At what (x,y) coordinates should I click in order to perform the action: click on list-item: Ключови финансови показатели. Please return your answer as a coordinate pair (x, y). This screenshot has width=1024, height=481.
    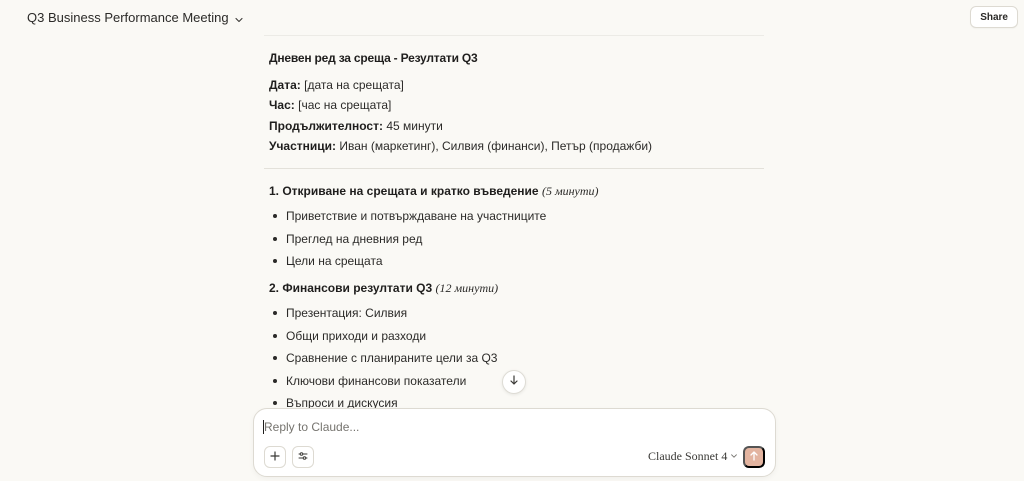
    Looking at the image, I should click on (369, 381).